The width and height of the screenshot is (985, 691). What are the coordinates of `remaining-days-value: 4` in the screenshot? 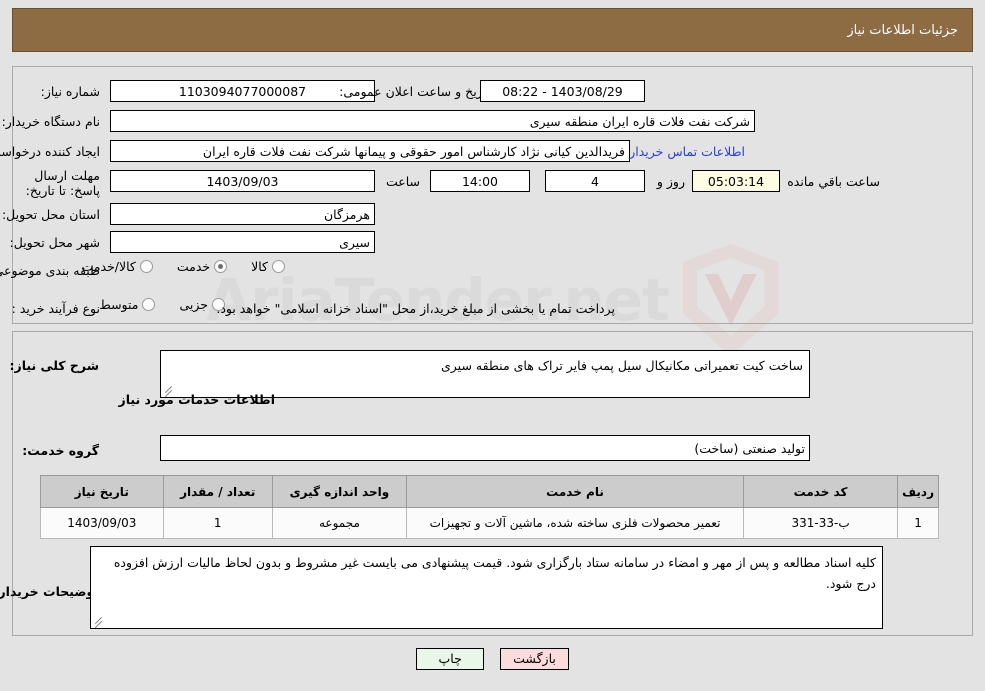 It's located at (595, 181).